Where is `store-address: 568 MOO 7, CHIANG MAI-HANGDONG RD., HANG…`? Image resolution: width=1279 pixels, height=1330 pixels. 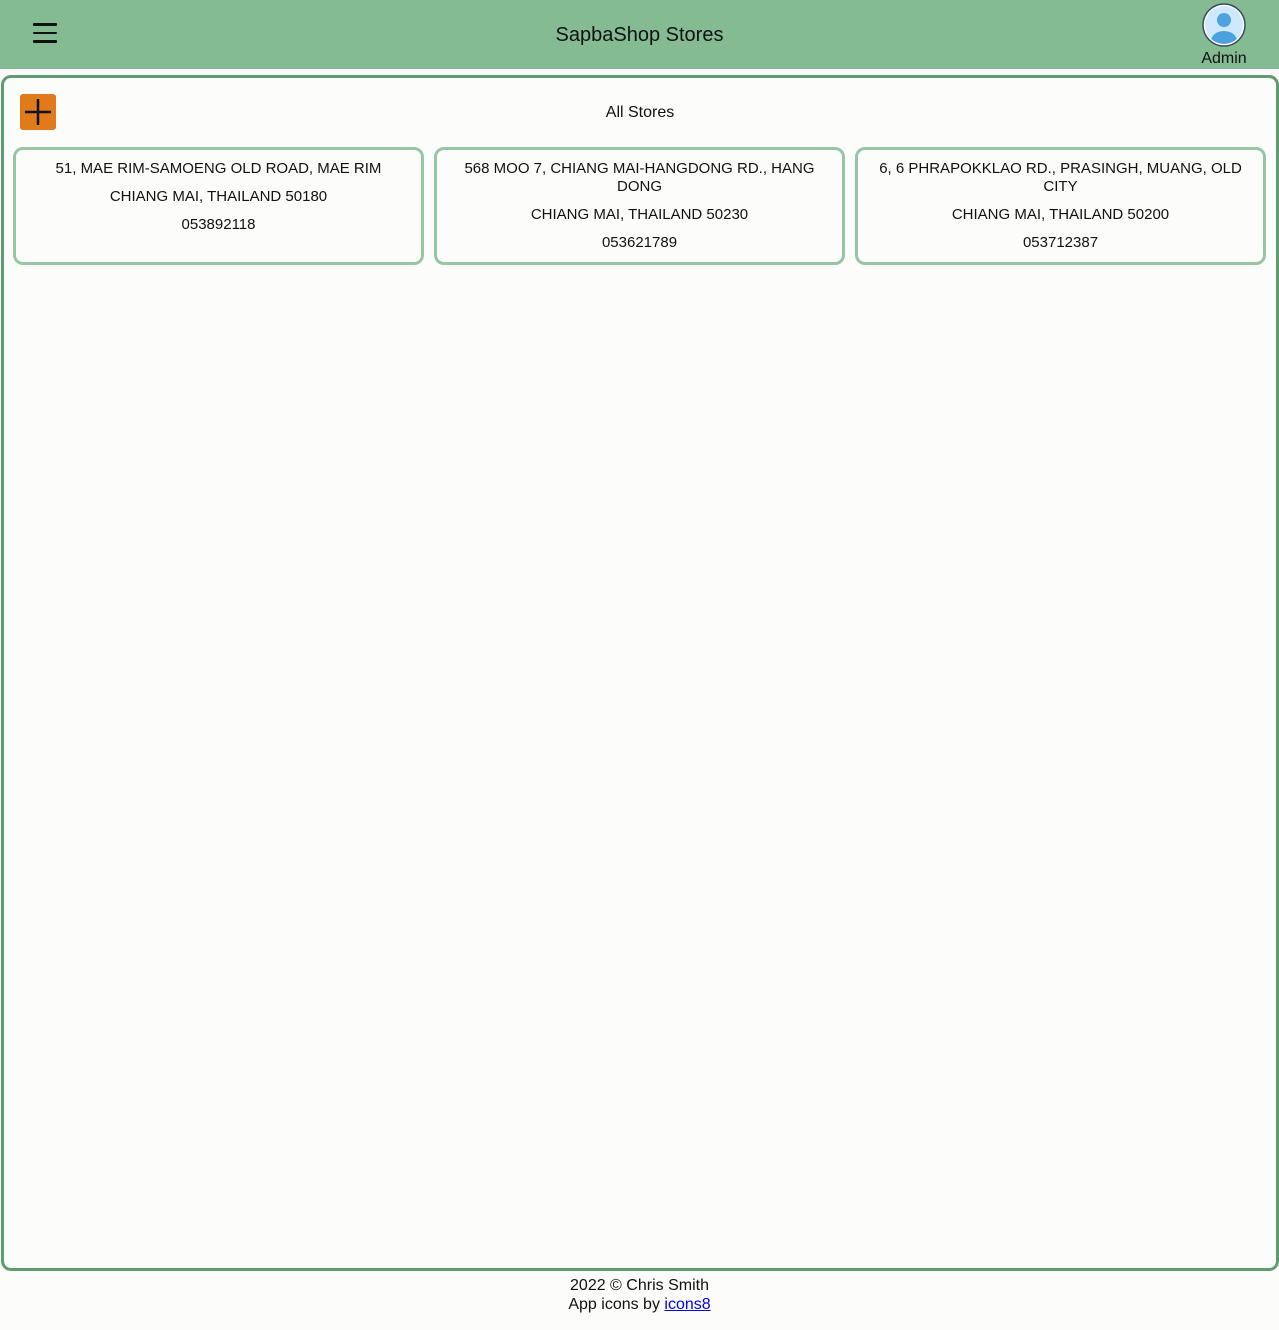
store-address: 568 MOO 7, CHIANG MAI-HANGDONG RD., HANG… is located at coordinates (639, 177).